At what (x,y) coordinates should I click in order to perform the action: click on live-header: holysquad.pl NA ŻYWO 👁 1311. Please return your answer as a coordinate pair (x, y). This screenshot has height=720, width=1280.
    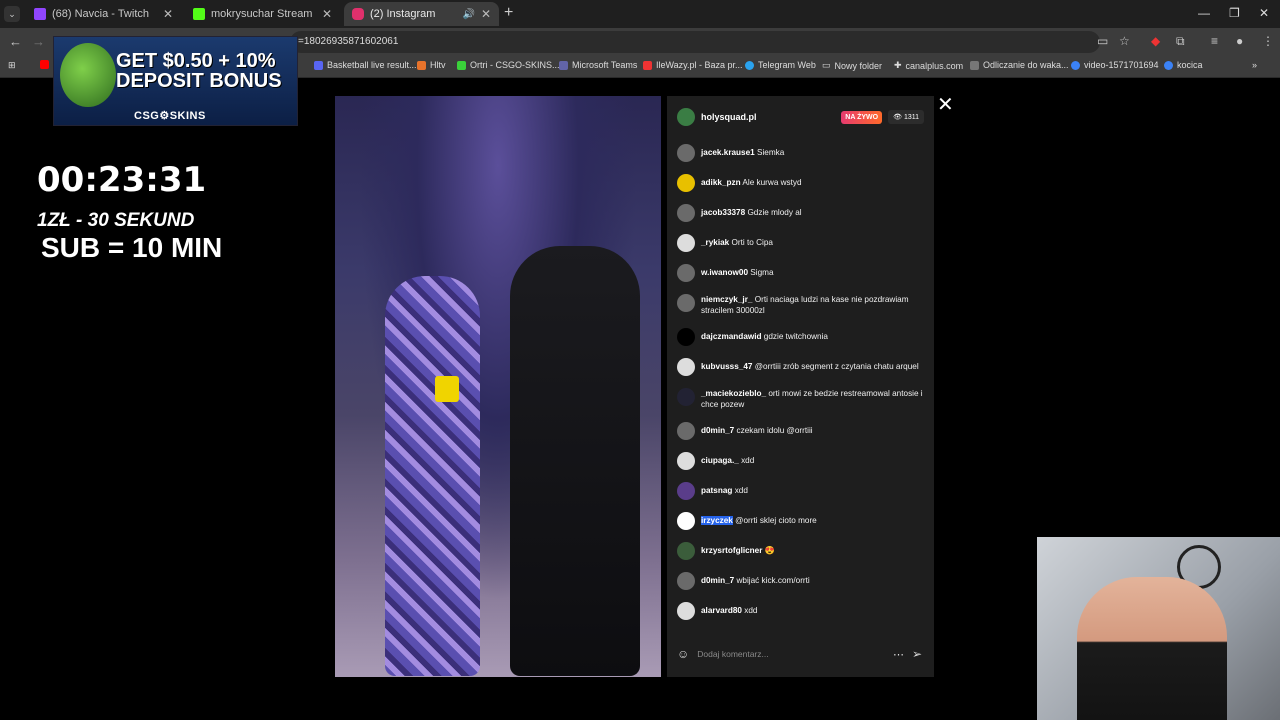
    Looking at the image, I should click on (800, 117).